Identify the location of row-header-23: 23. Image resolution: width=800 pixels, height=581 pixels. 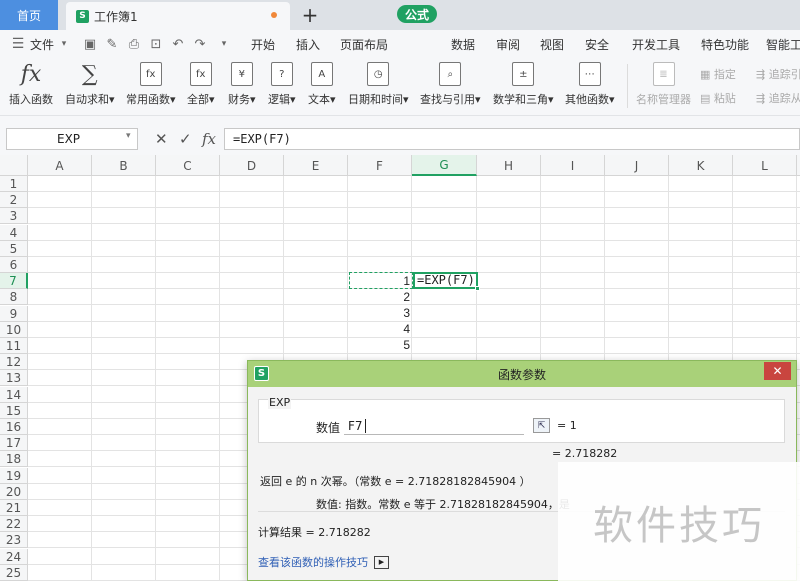
(14, 540).